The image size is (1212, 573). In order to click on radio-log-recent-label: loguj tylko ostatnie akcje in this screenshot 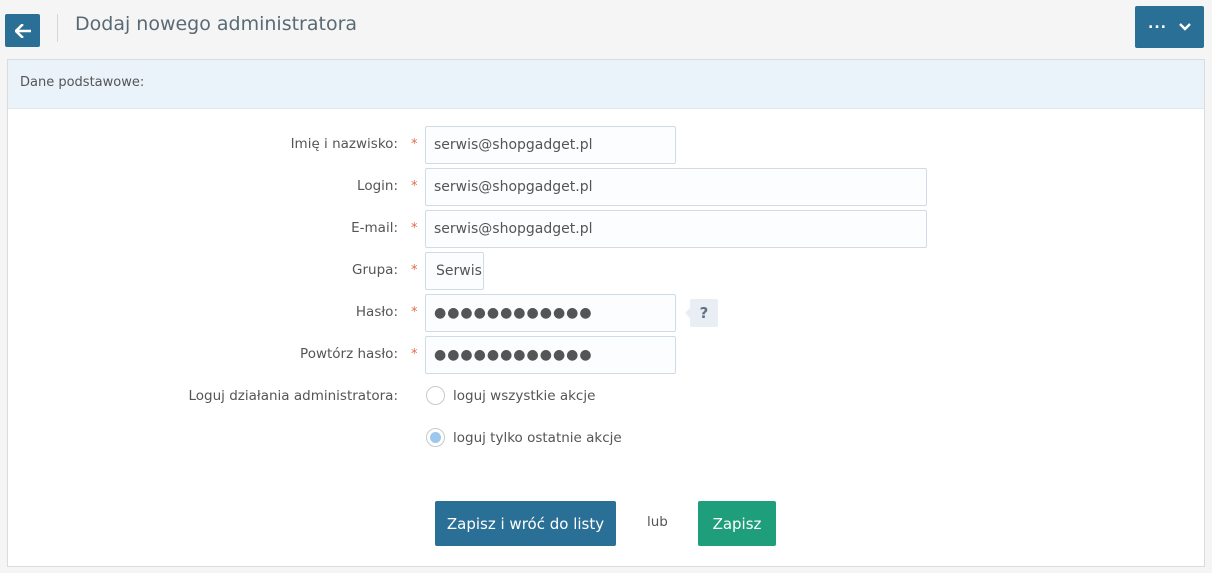, I will do `click(537, 438)`.